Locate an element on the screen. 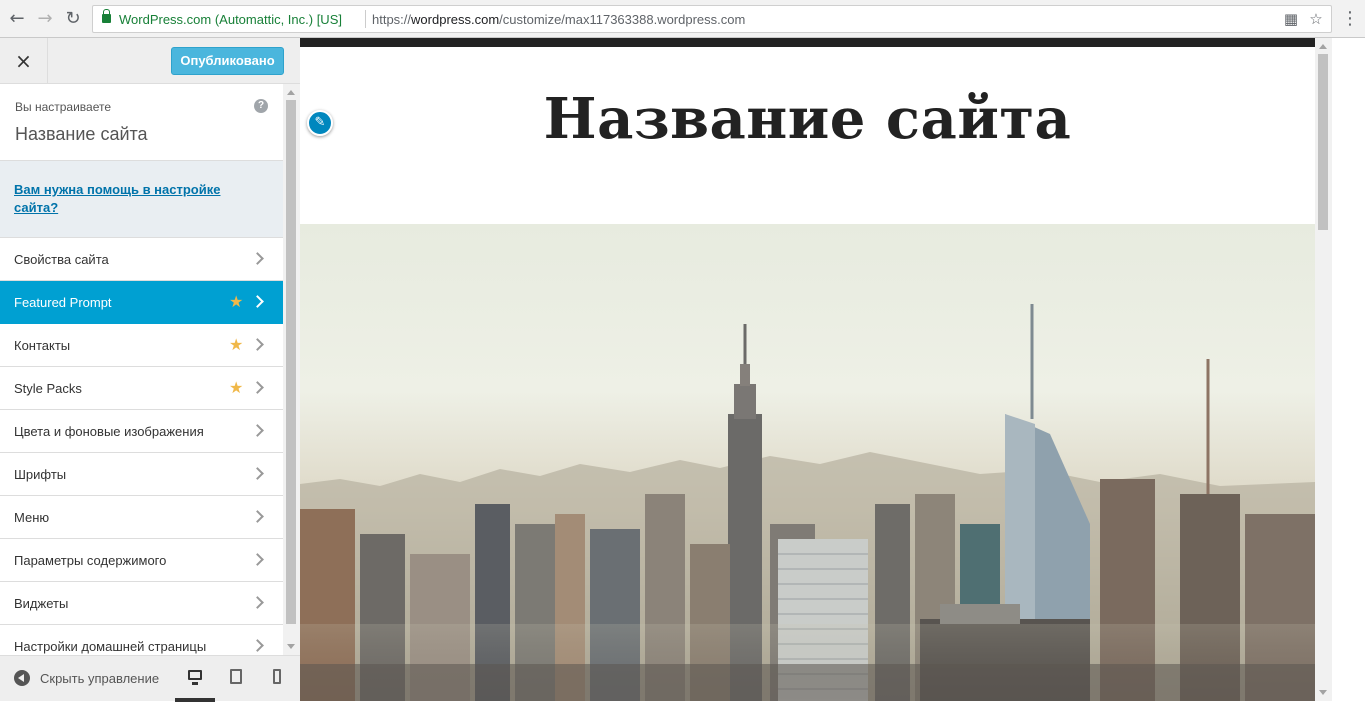 The width and height of the screenshot is (1365, 702). preview-site-title: Название сайта is located at coordinates (807, 119).